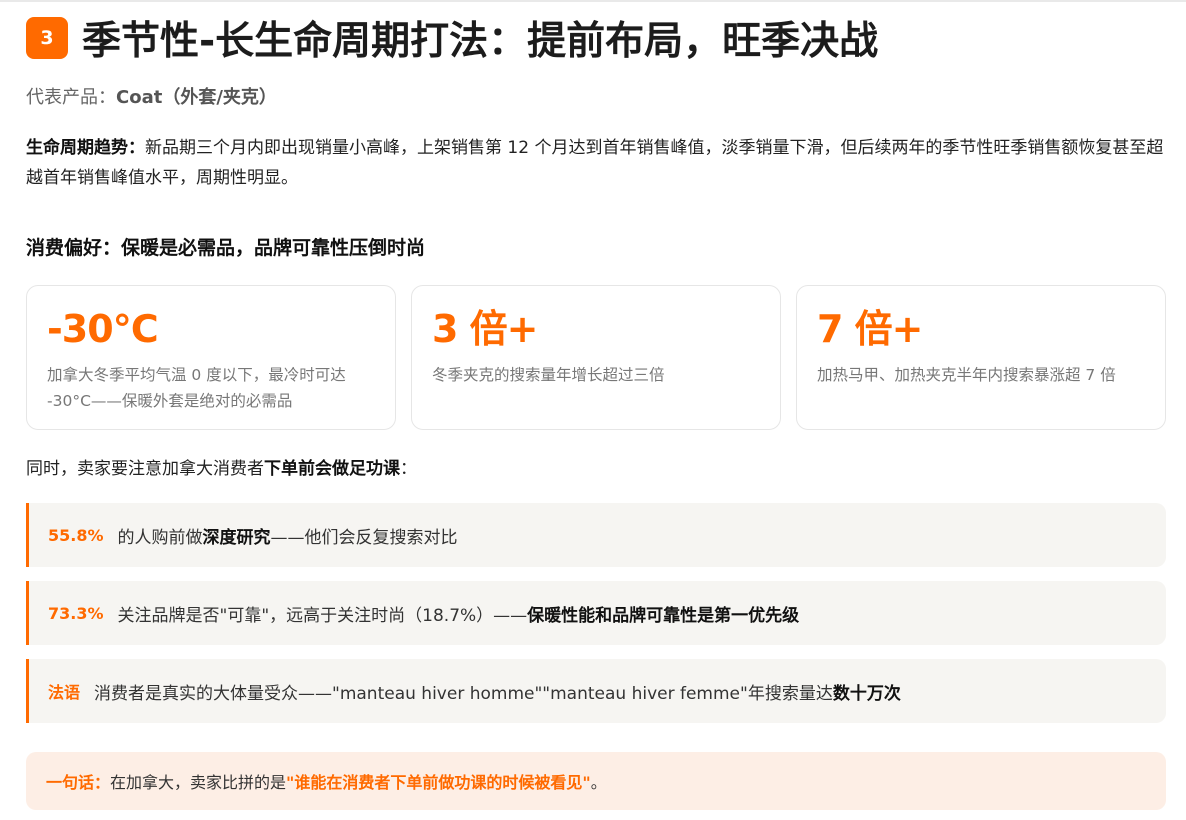  Describe the element at coordinates (364, 537) in the screenshot. I see `insight-tail: ——他们会反复搜索对比` at that location.